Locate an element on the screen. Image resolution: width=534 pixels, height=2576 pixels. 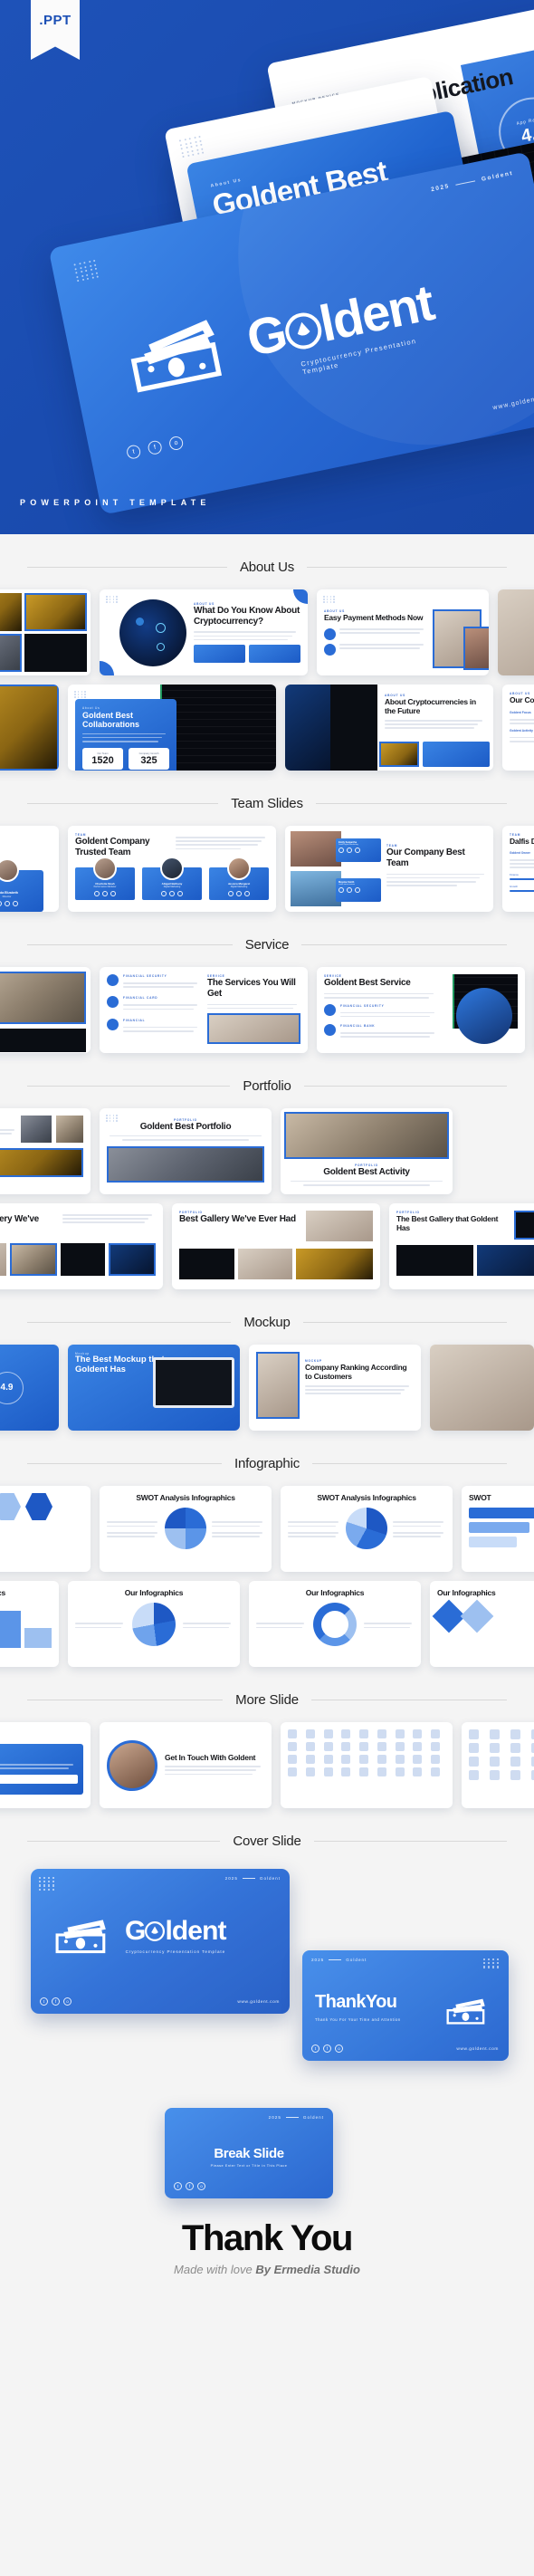
social-links: t f o is located at coordinates (155, 447).